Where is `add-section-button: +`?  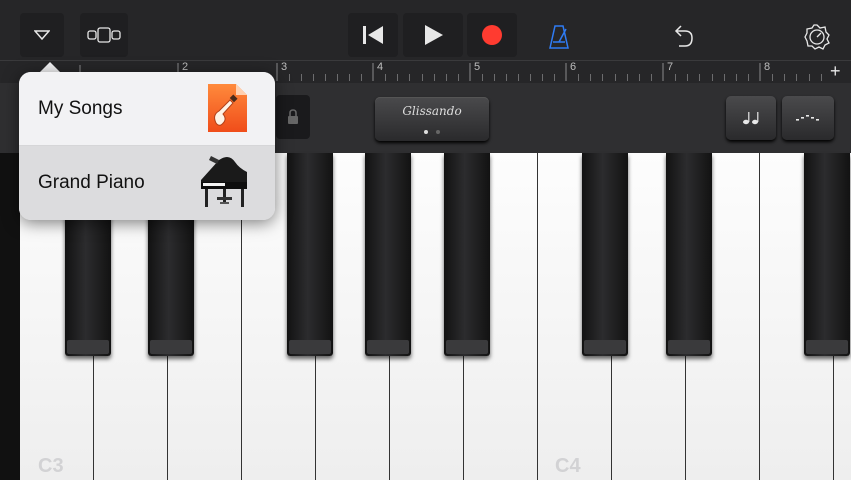
add-section-button: + is located at coordinates (835, 71).